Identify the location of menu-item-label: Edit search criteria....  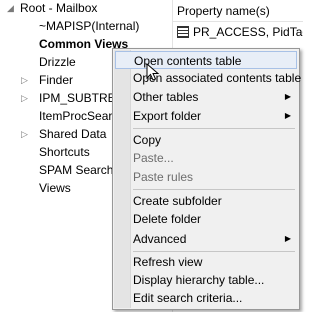
(188, 298).